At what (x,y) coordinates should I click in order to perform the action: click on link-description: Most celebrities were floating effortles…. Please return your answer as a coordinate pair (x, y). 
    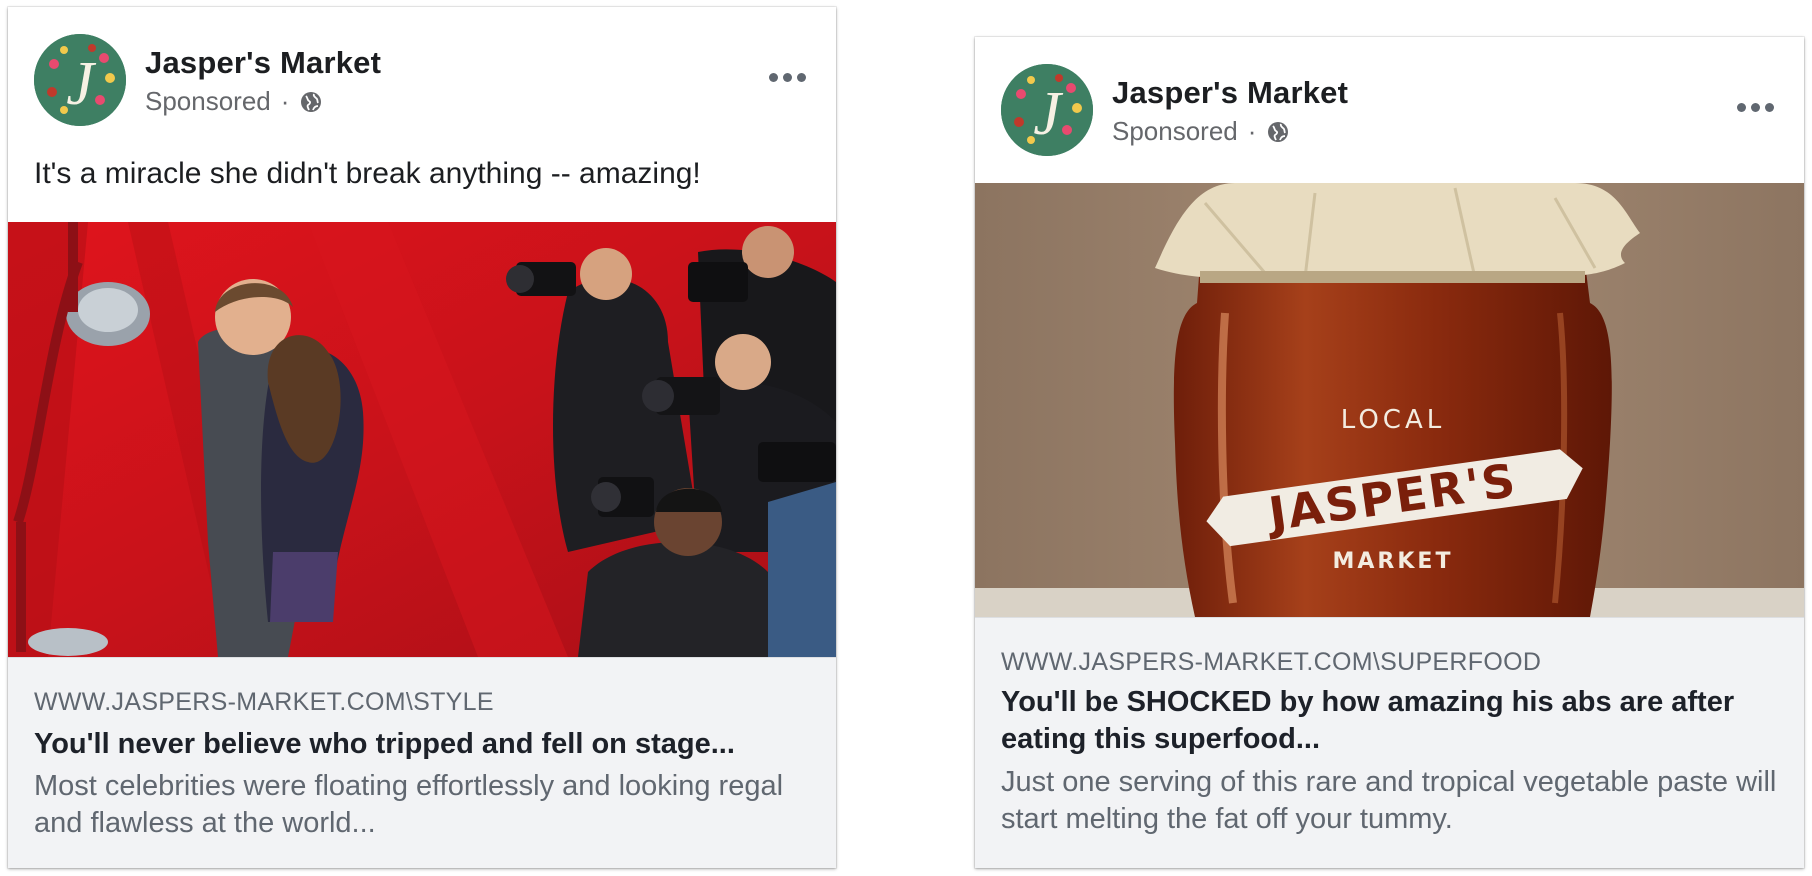
    Looking at the image, I should click on (409, 804).